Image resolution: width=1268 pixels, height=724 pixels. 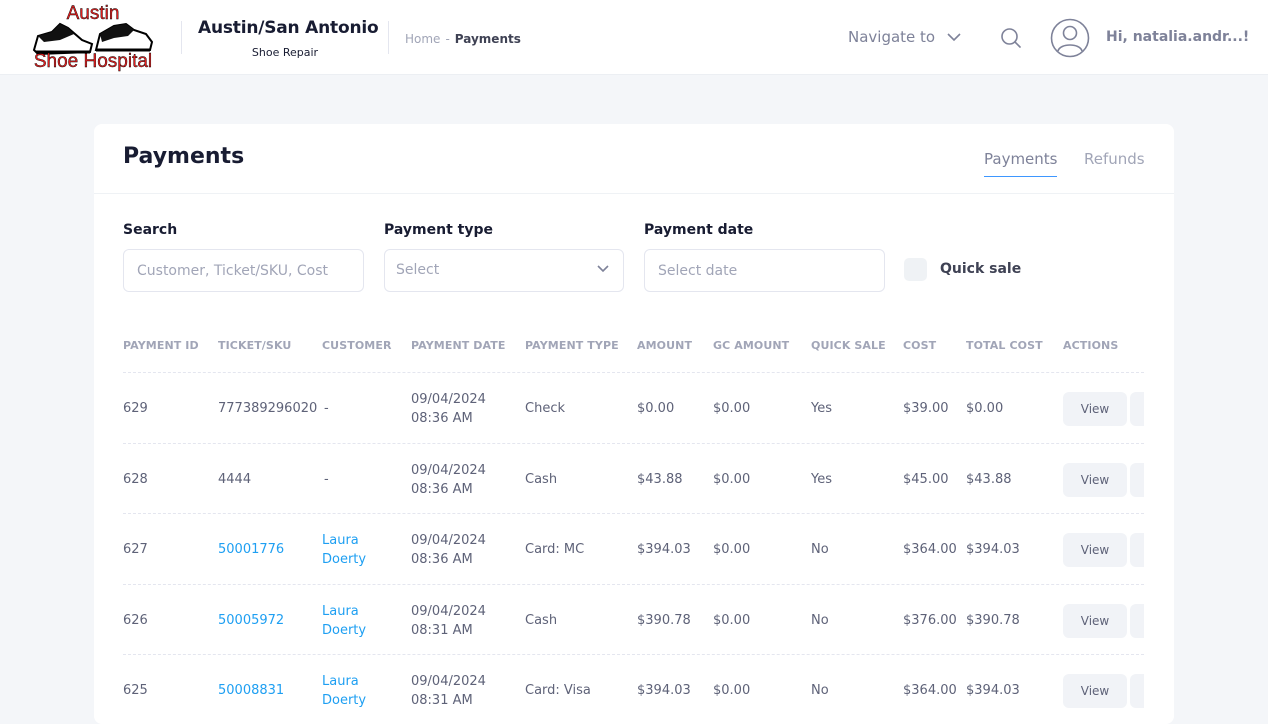 I want to click on column-header-payment-date: PAYMENT DATE, so click(x=458, y=345).